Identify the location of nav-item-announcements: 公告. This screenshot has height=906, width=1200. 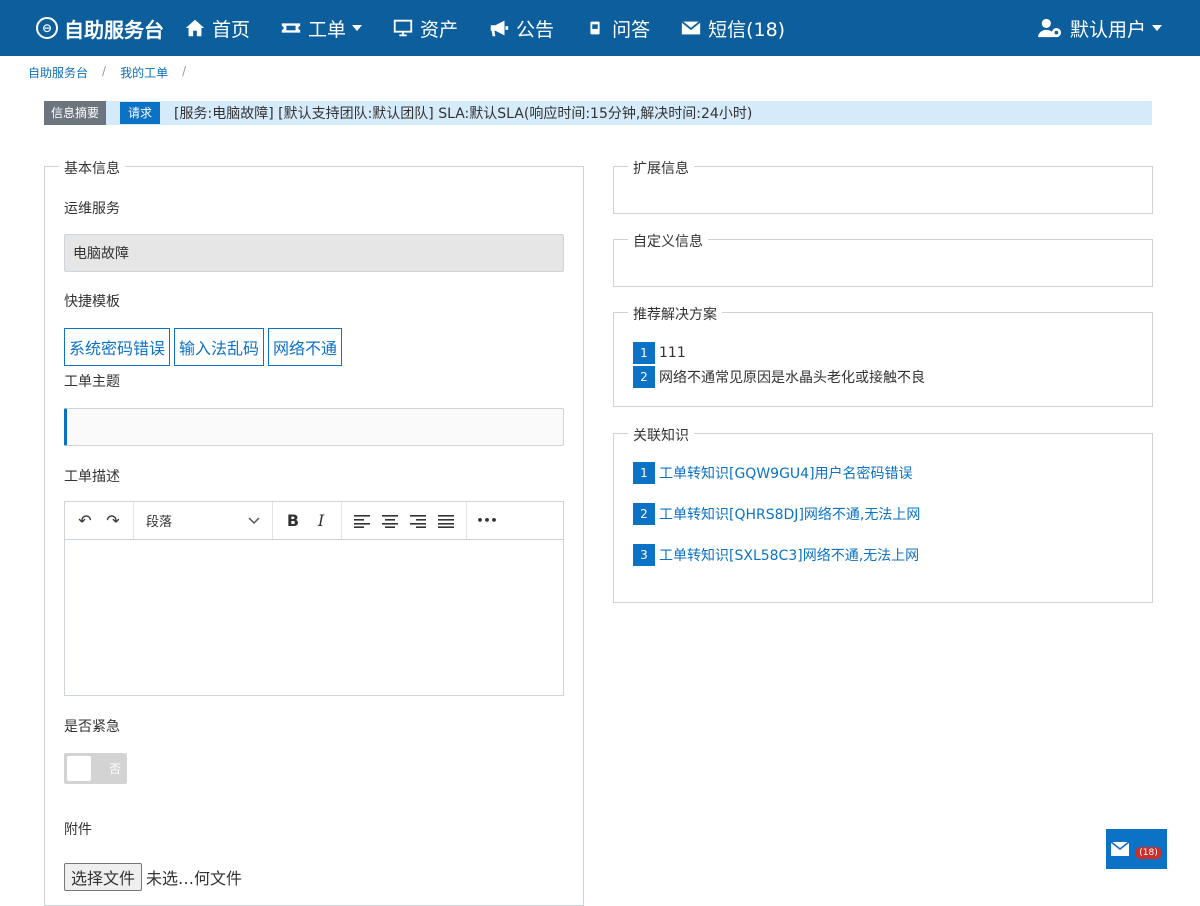
(521, 28).